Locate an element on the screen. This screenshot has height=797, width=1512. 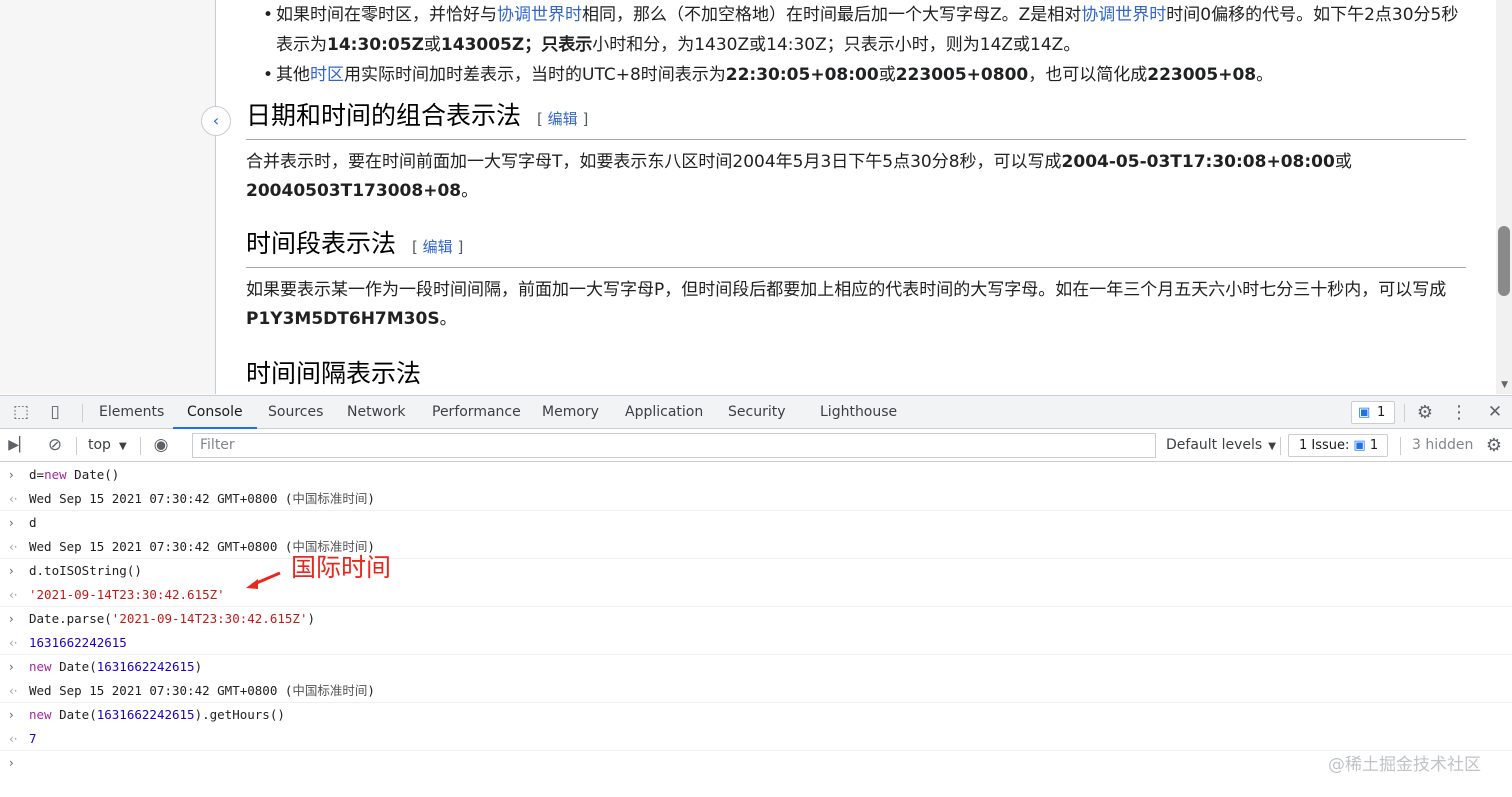
chevron-left-icon: ‹ is located at coordinates (216, 120).